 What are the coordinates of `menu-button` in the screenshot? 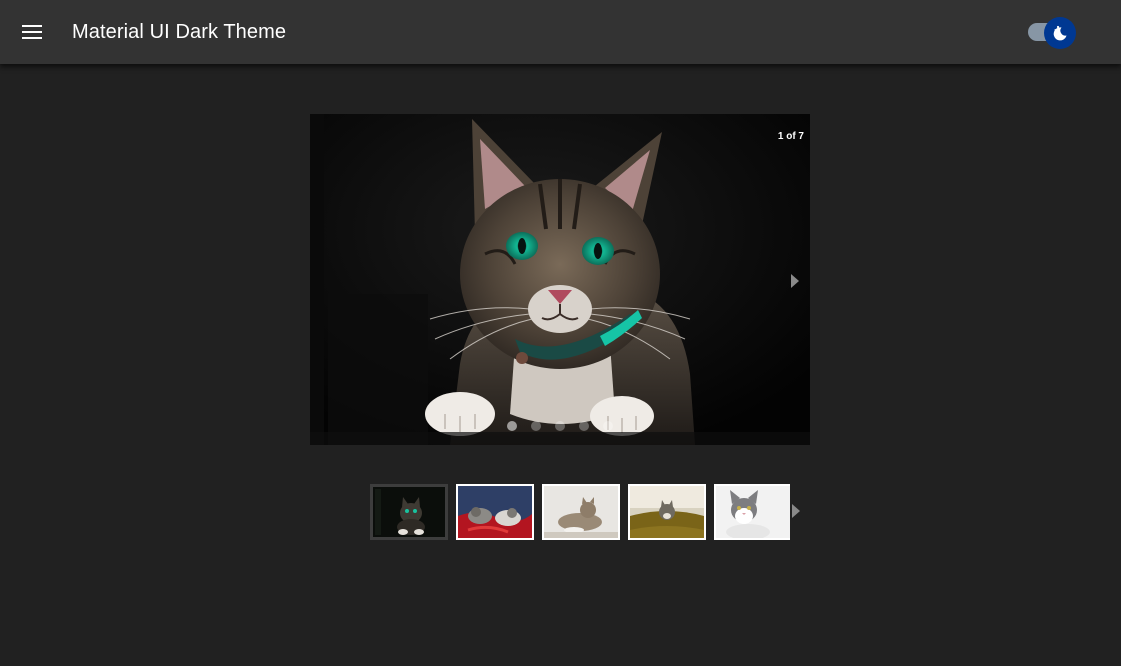 It's located at (32, 32).